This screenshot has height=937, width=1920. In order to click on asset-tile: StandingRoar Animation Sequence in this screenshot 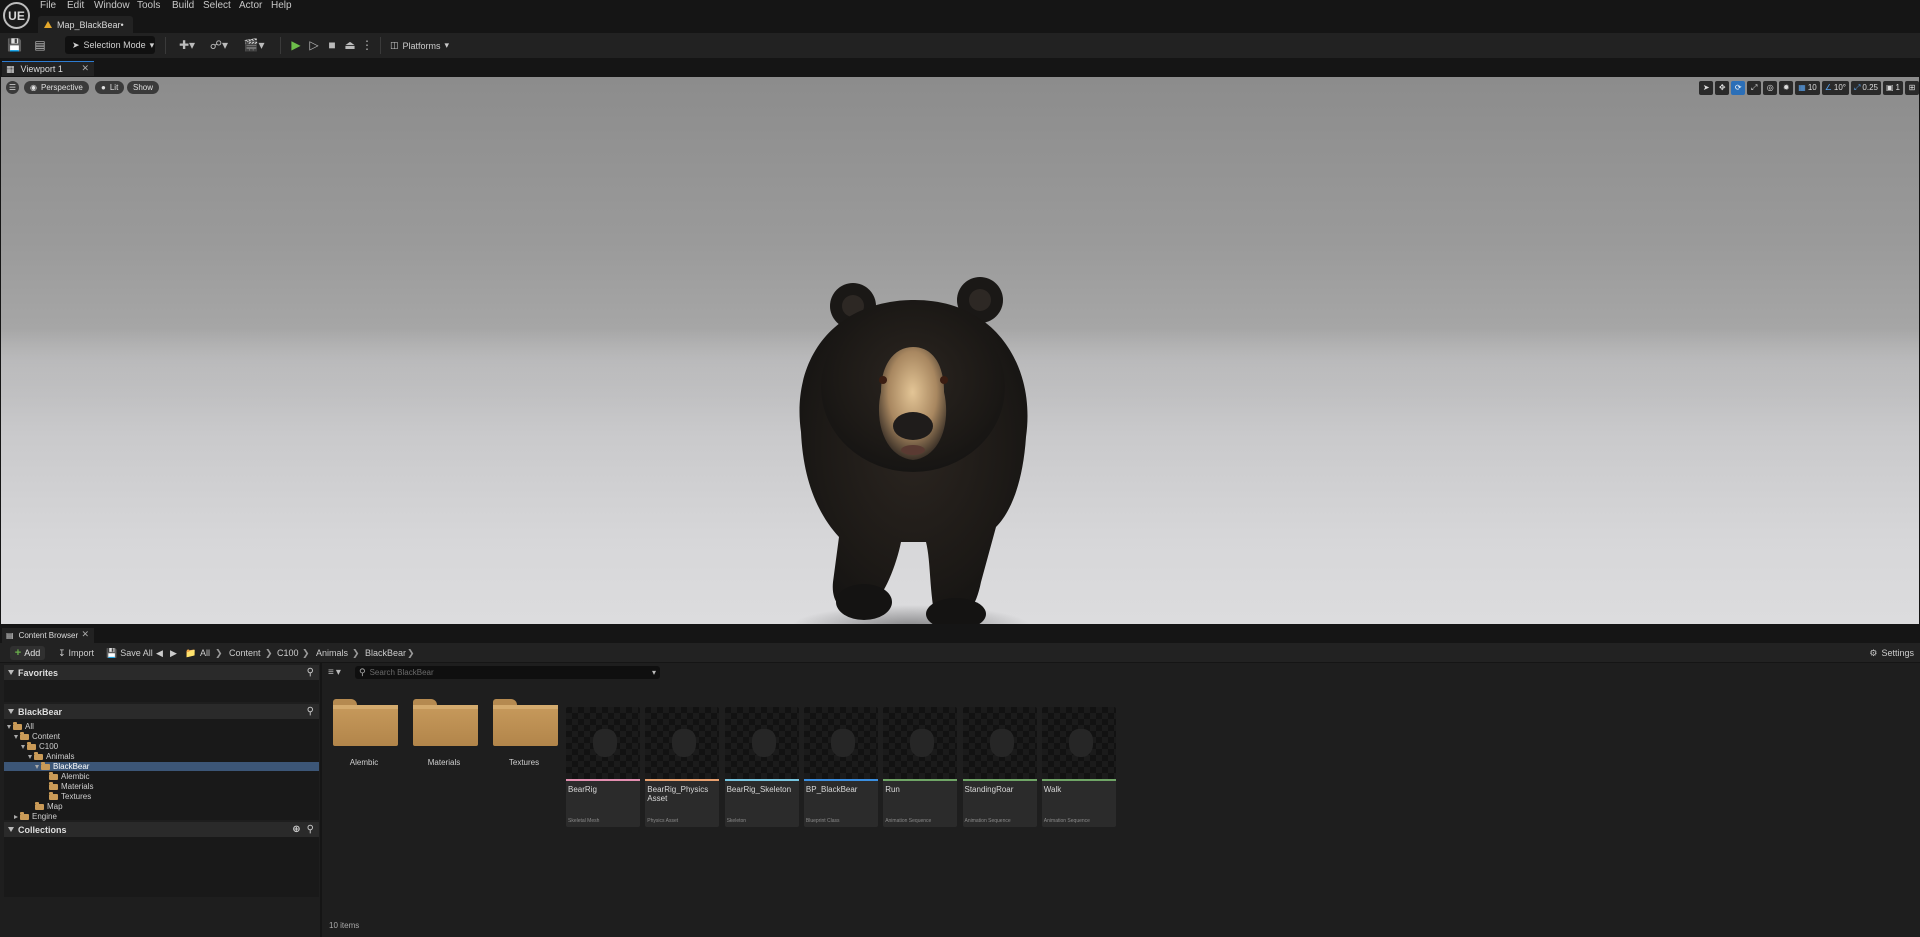, I will do `click(999, 767)`.